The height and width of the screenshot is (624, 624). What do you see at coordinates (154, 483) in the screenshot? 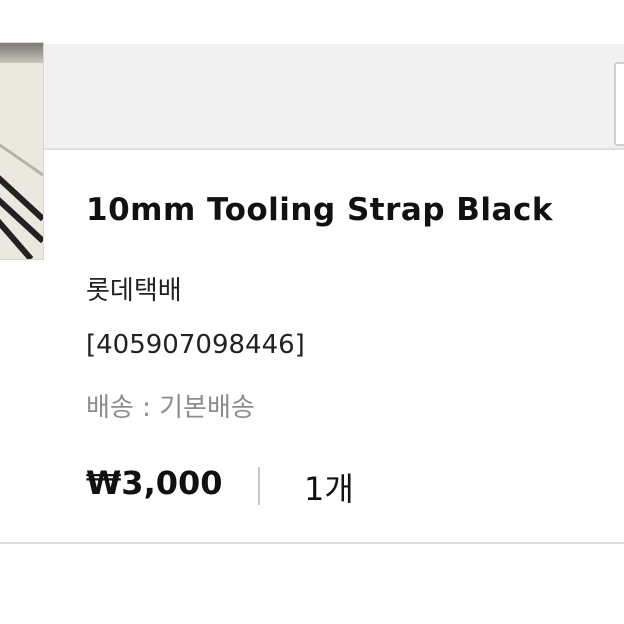
I see `item-price: ₩3,000` at bounding box center [154, 483].